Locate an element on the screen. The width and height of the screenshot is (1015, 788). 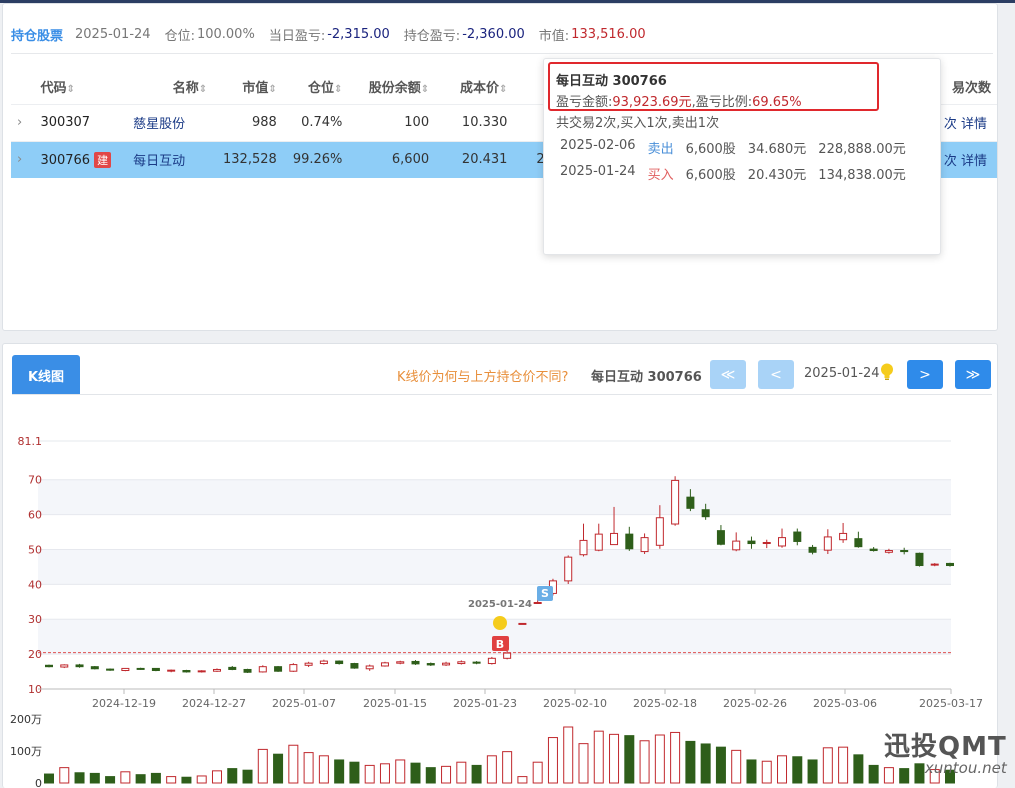
hold-pl-label: 持仓盈亏: is located at coordinates (432, 36).